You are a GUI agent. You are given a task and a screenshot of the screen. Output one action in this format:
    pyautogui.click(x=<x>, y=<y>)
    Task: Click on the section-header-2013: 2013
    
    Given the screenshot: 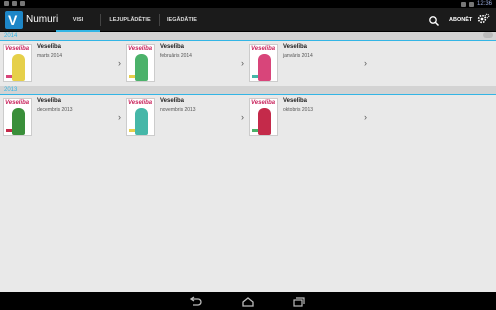 What is the action you would take?
    pyautogui.click(x=248, y=90)
    